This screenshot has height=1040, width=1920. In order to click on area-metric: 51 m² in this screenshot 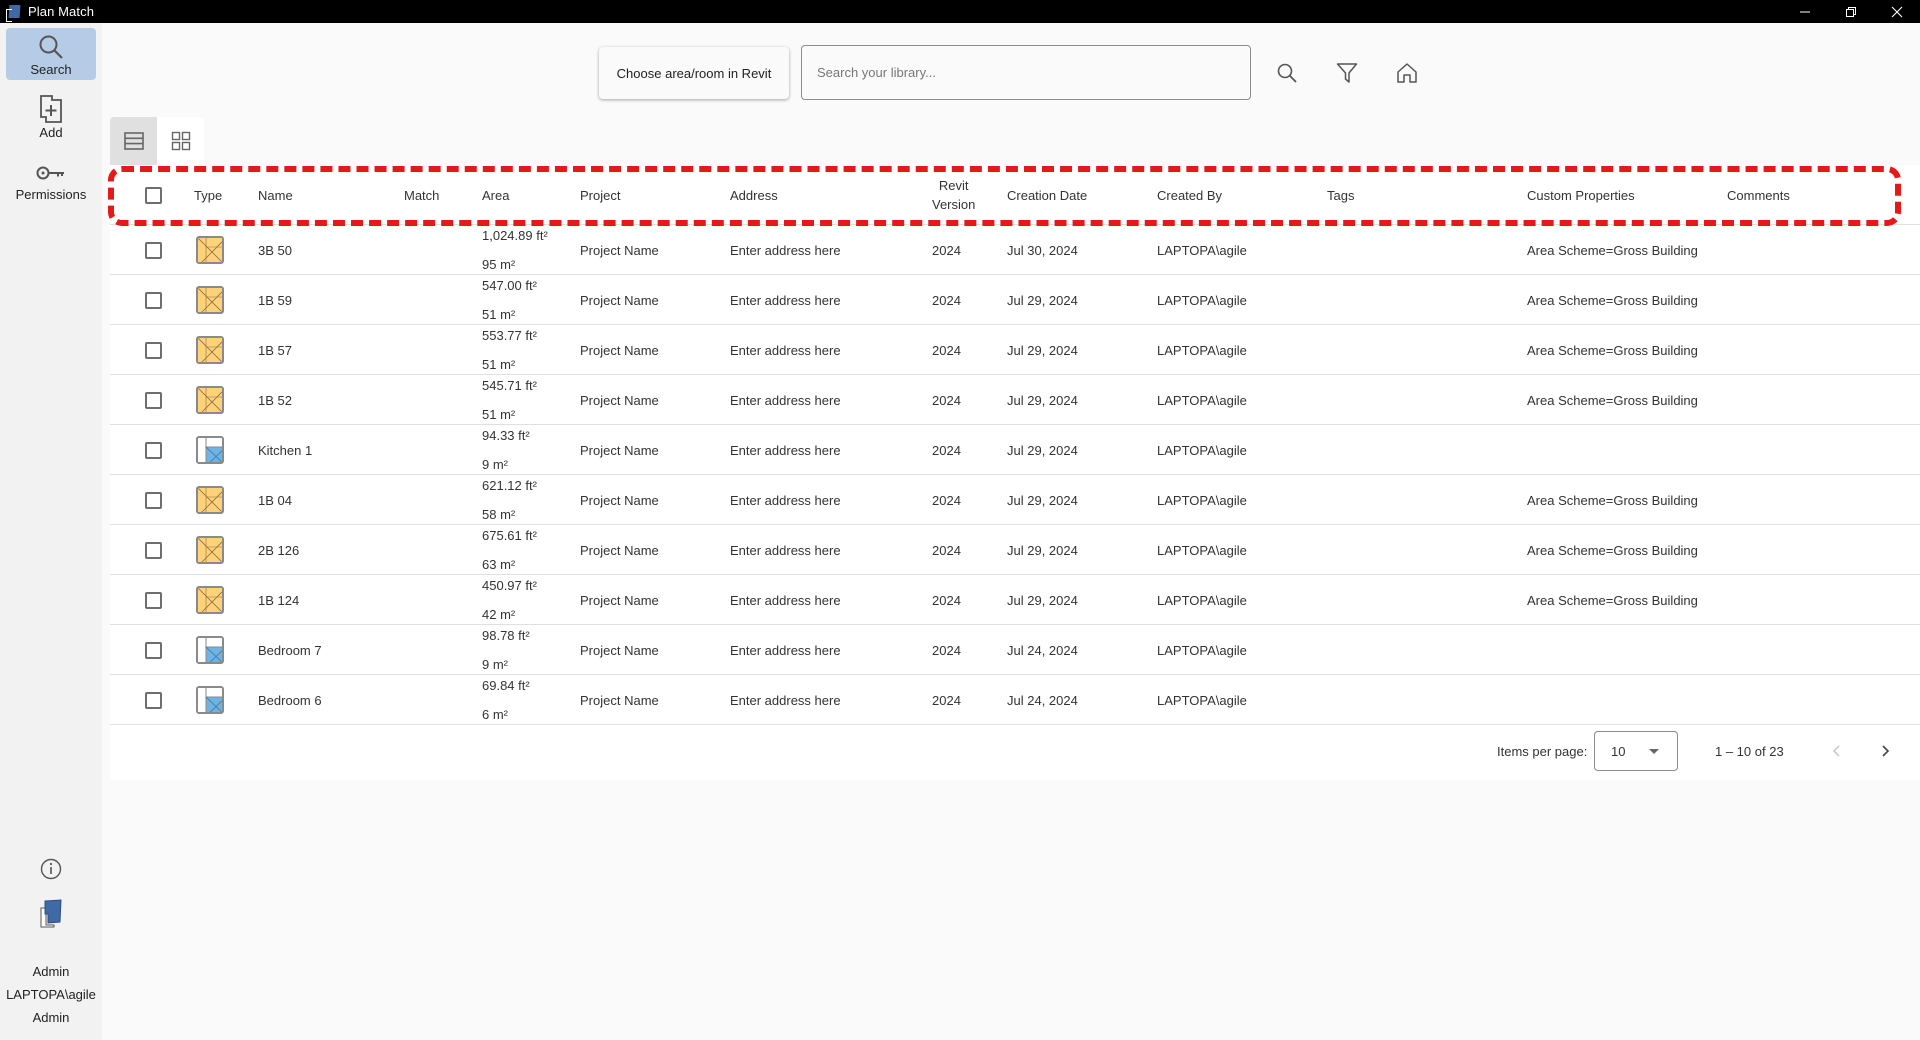, I will do `click(499, 364)`.